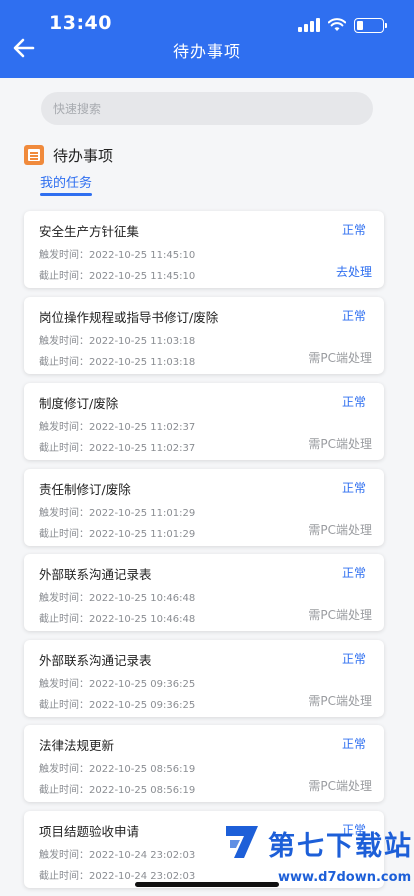  I want to click on task-deadline-time: 截止时间：2022-10-24 23:02:03, so click(117, 876).